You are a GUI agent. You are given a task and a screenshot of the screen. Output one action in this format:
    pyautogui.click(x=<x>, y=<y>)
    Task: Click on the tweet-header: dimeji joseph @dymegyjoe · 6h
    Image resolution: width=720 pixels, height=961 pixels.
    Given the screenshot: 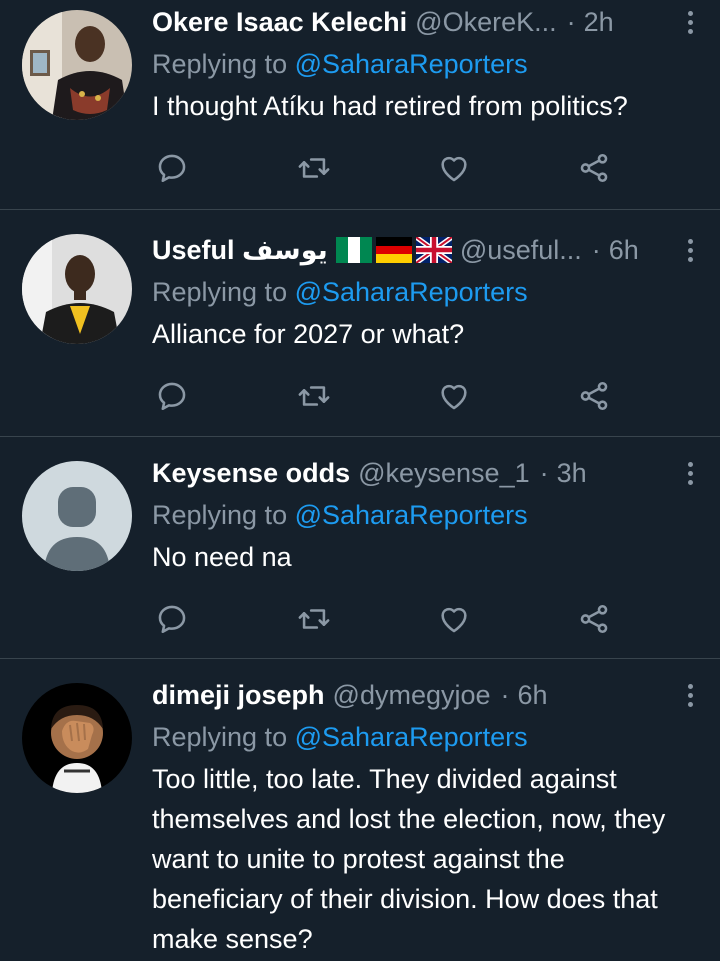 What is the action you would take?
    pyautogui.click(x=426, y=695)
    